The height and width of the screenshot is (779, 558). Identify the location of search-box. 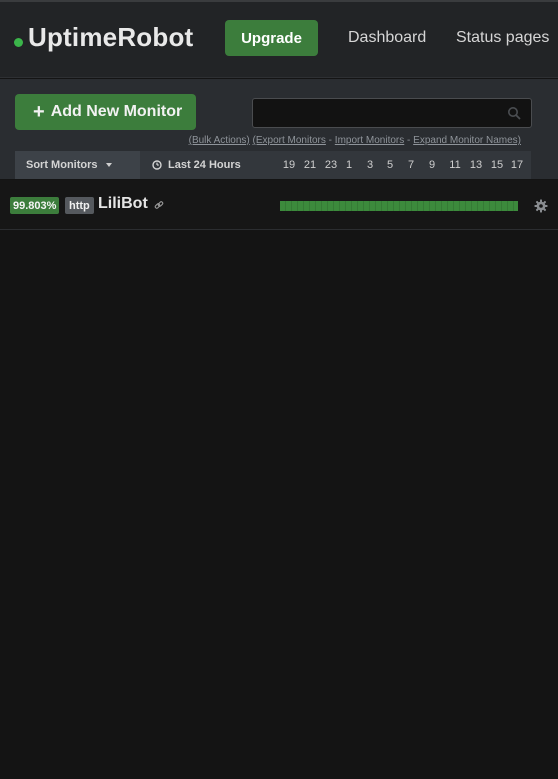
(392, 113).